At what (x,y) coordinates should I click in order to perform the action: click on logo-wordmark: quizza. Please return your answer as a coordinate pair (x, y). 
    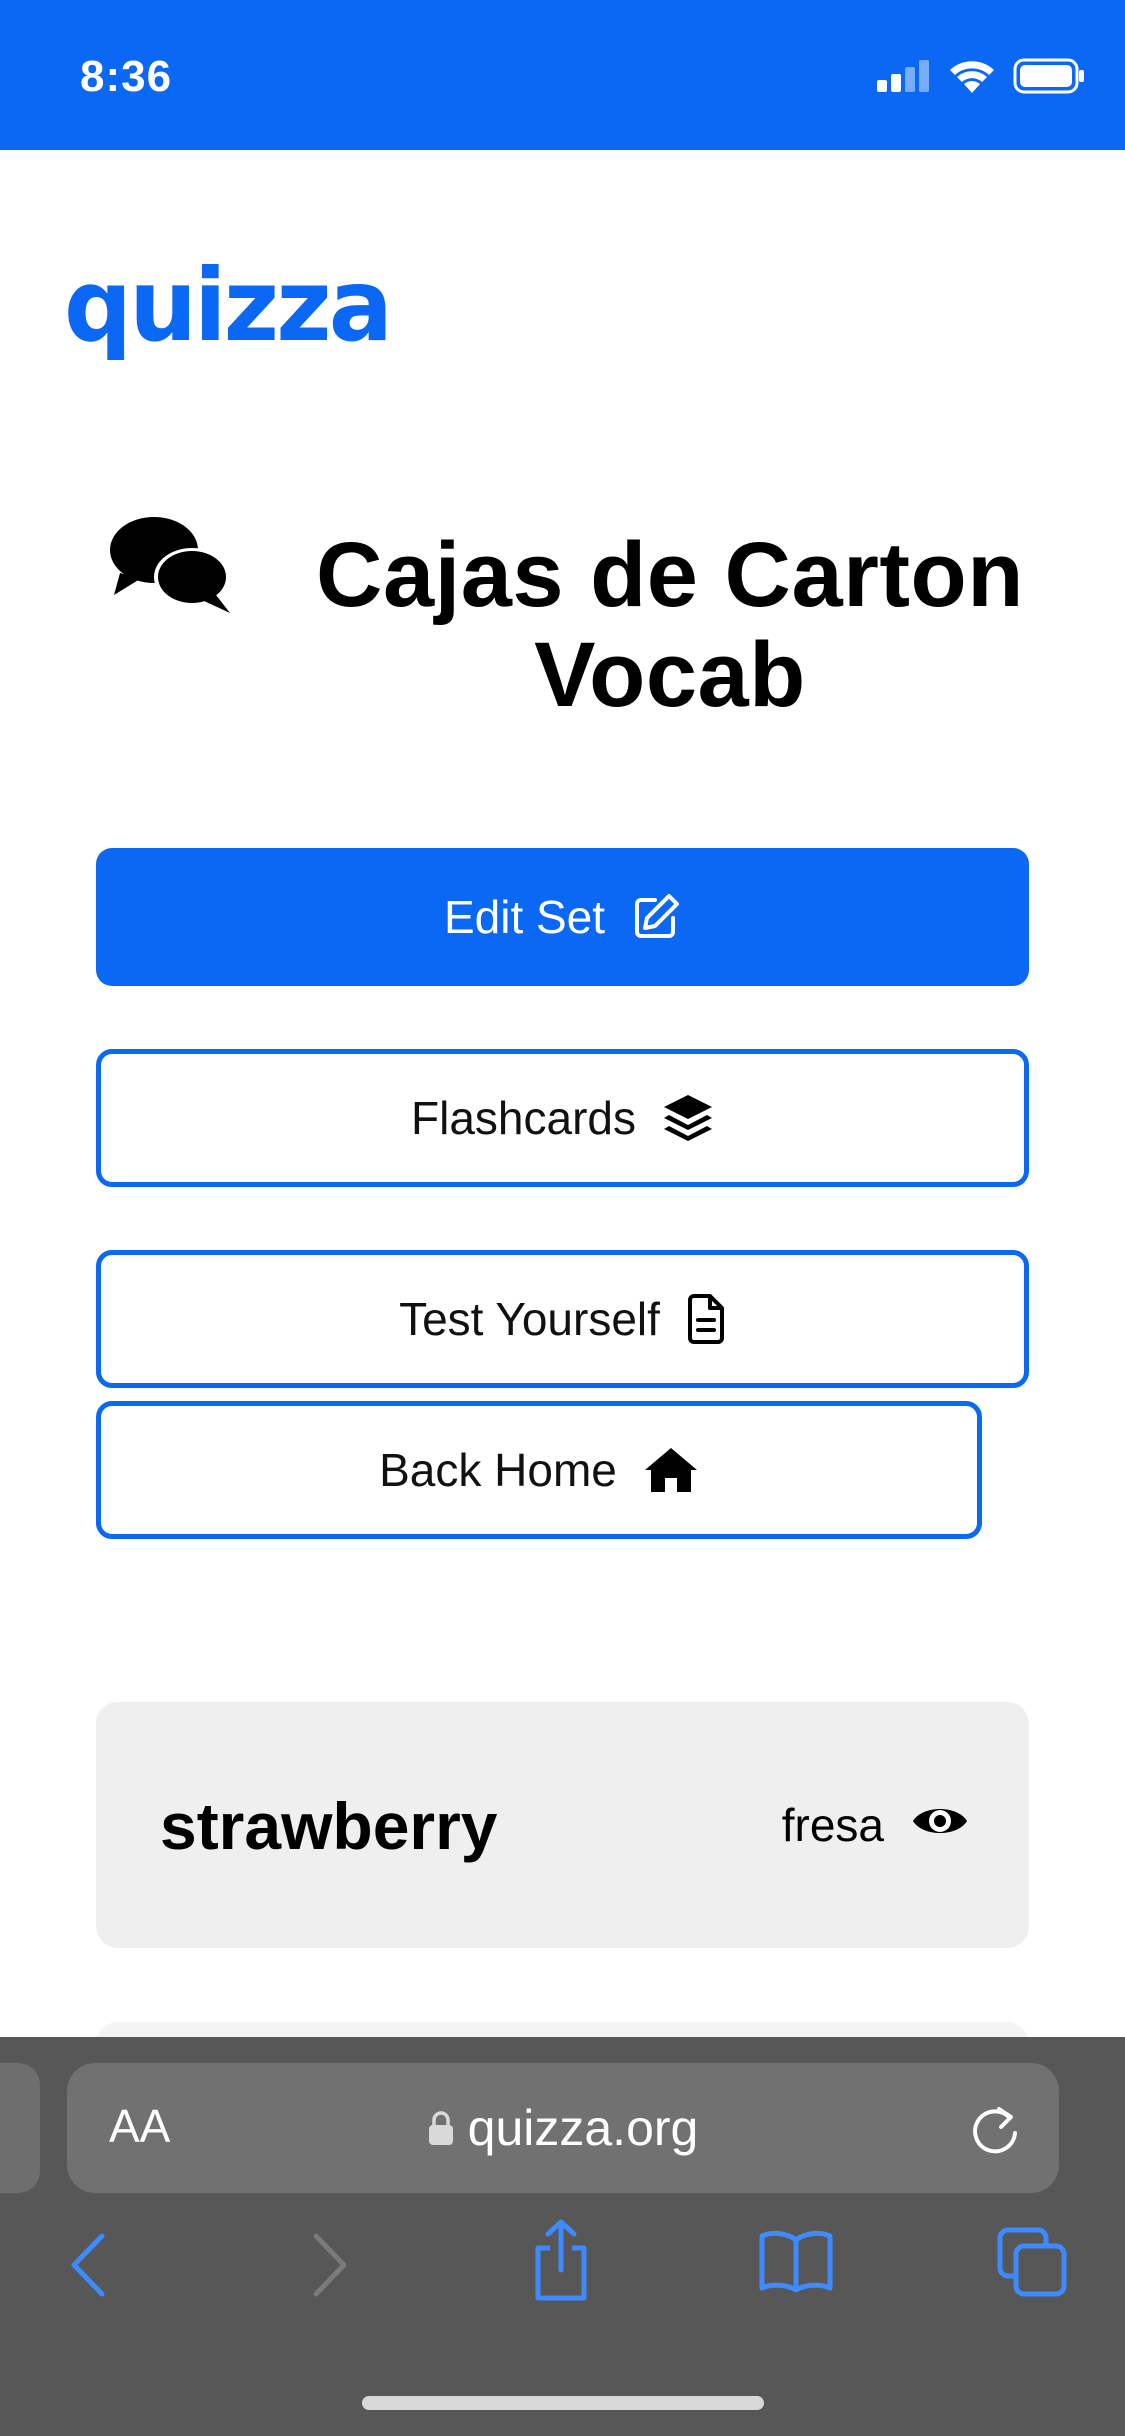
    Looking at the image, I should click on (228, 305).